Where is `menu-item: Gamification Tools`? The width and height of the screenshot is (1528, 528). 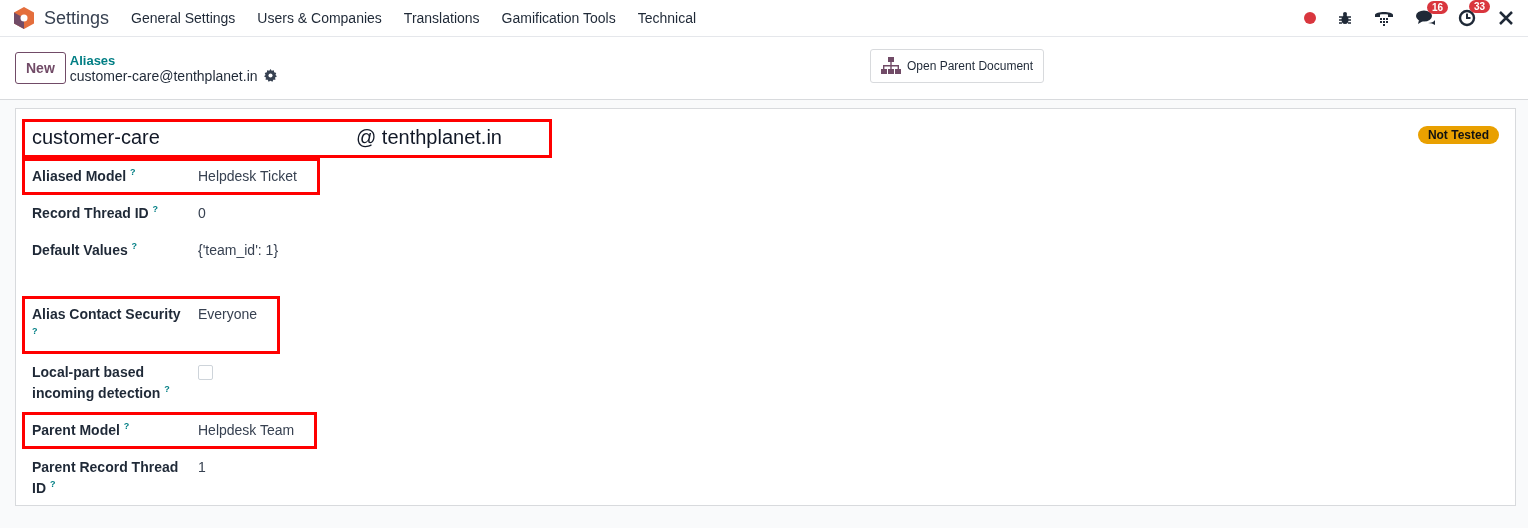
menu-item: Gamification Tools is located at coordinates (558, 18).